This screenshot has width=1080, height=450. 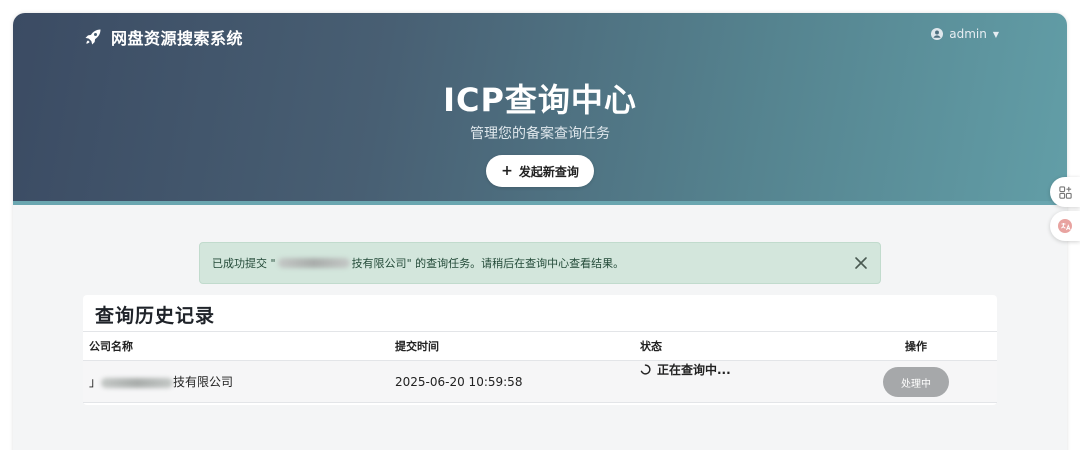 I want to click on processing-button: 处理中, so click(x=916, y=382).